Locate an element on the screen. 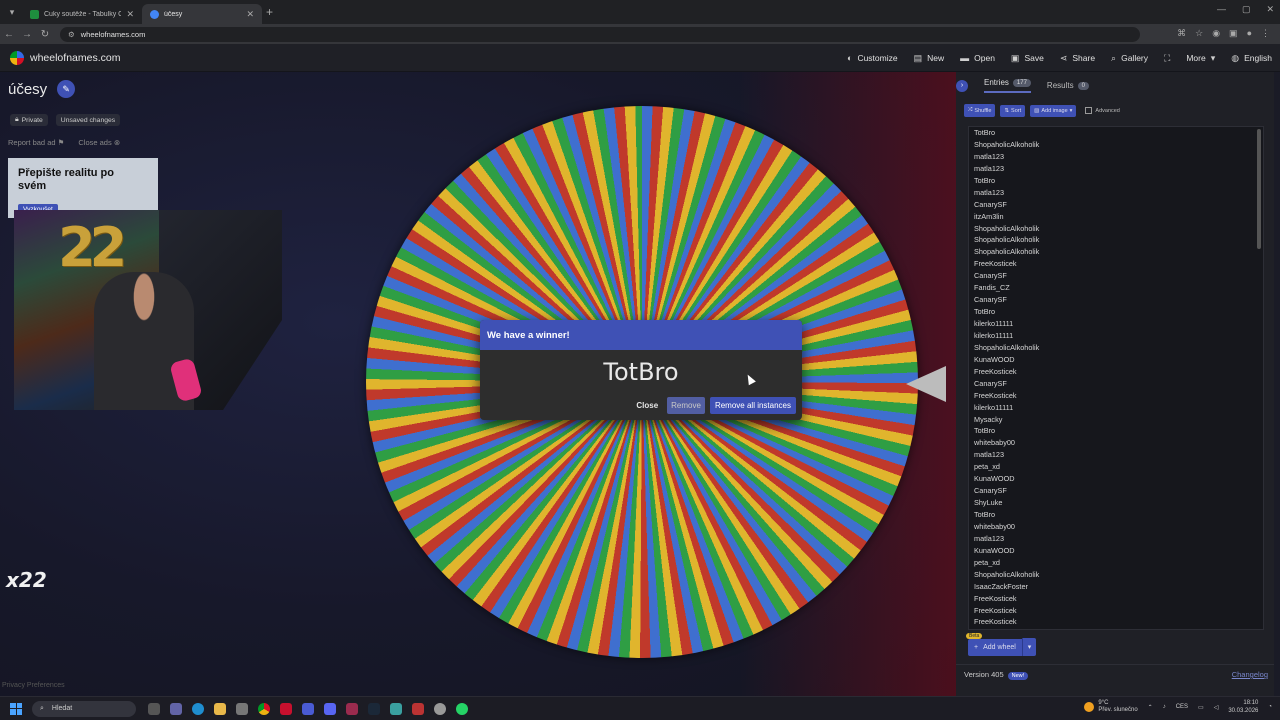 The height and width of the screenshot is (720, 1280). edge-icon is located at coordinates (198, 708).